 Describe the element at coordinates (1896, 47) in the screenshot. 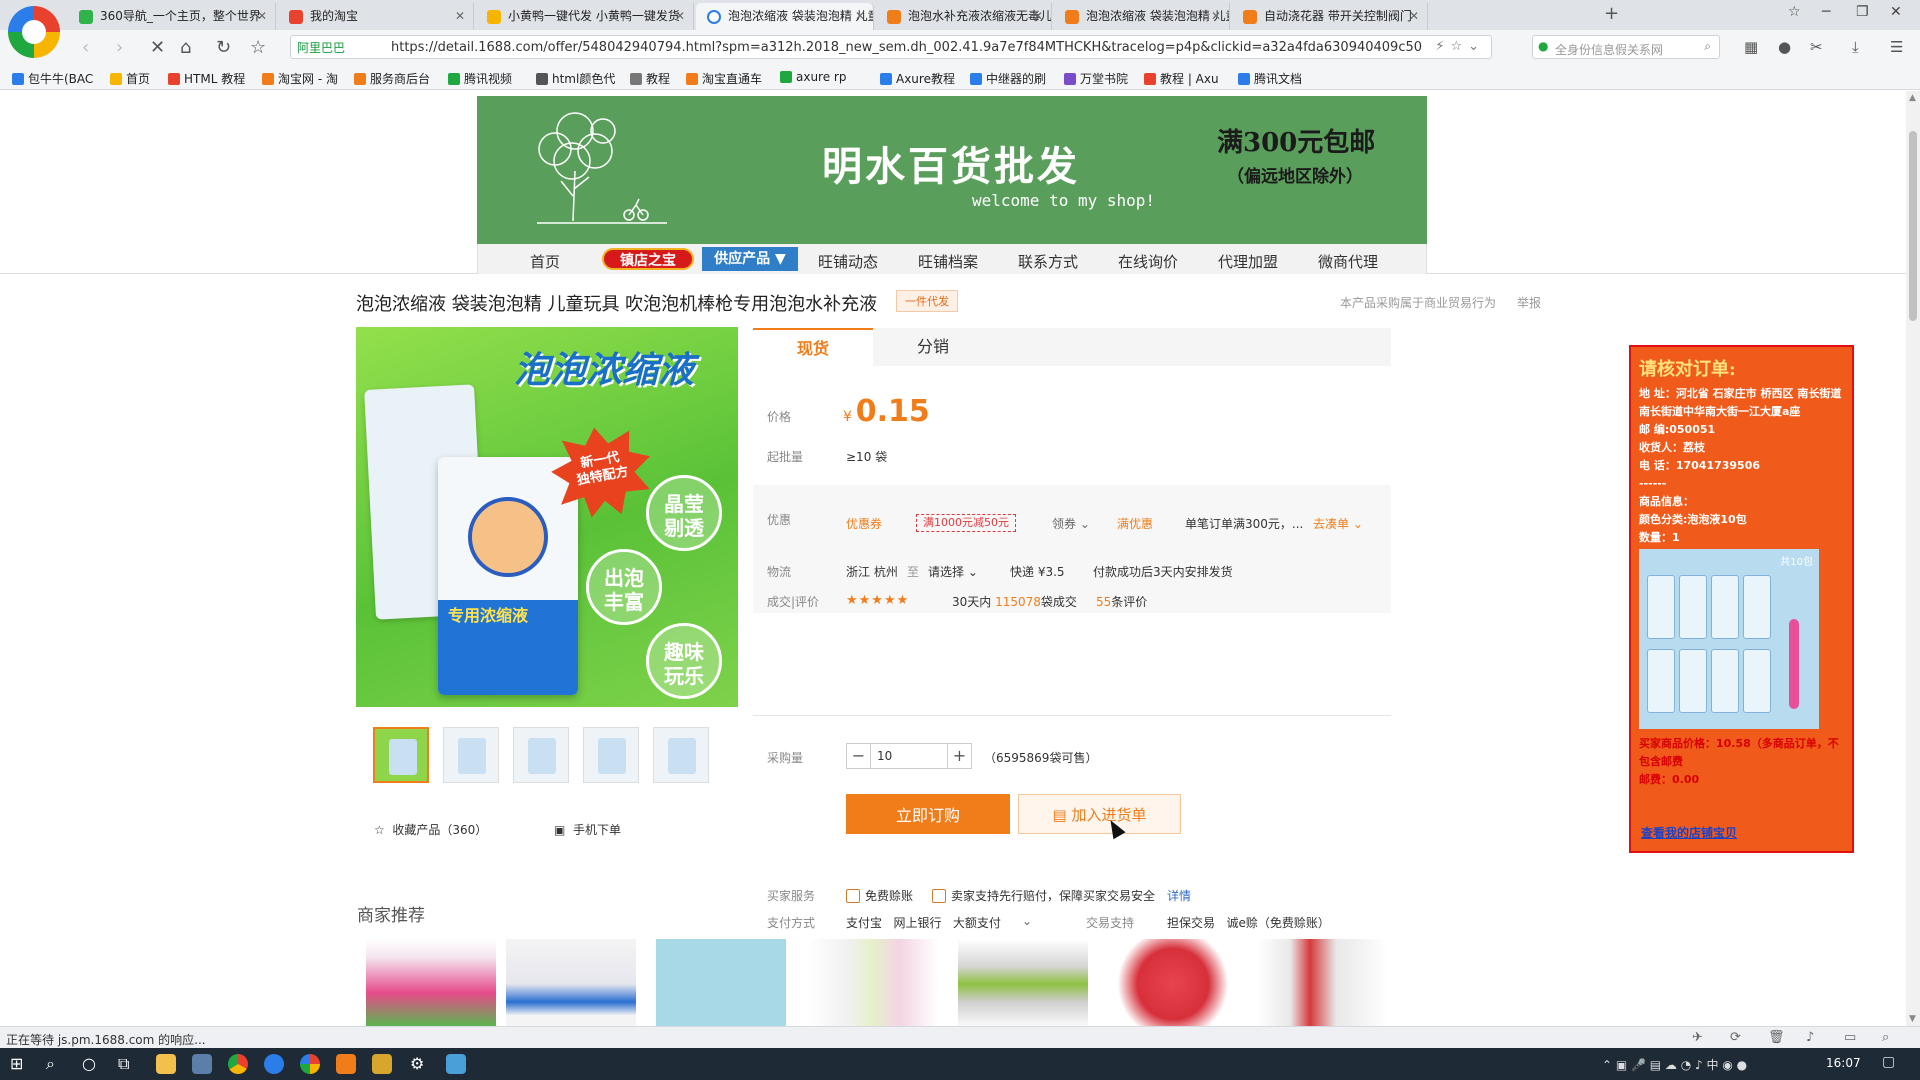

I see `menu-icon: ☰` at that location.